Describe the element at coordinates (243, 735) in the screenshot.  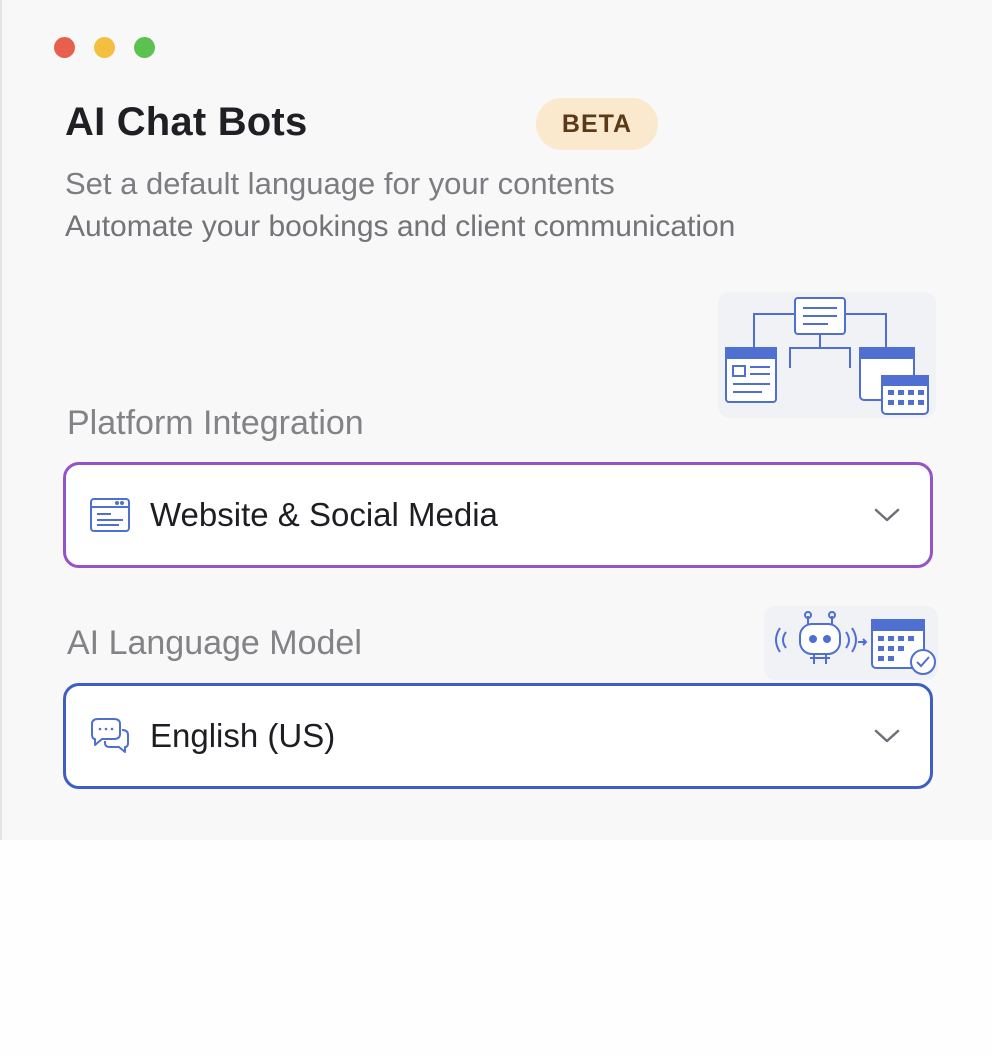
I see `model-selected-value: English (US)` at that location.